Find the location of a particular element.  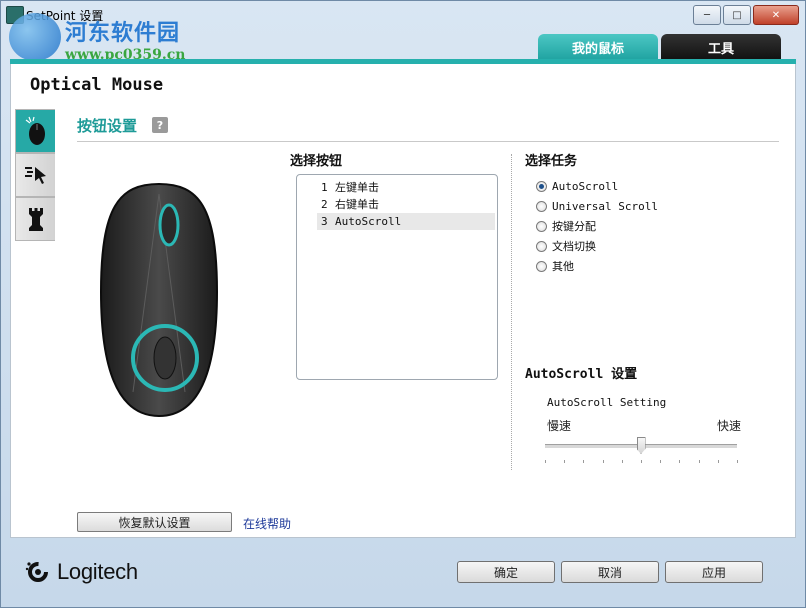

window-controls: ─ □ ✕ is located at coordinates (746, 15).